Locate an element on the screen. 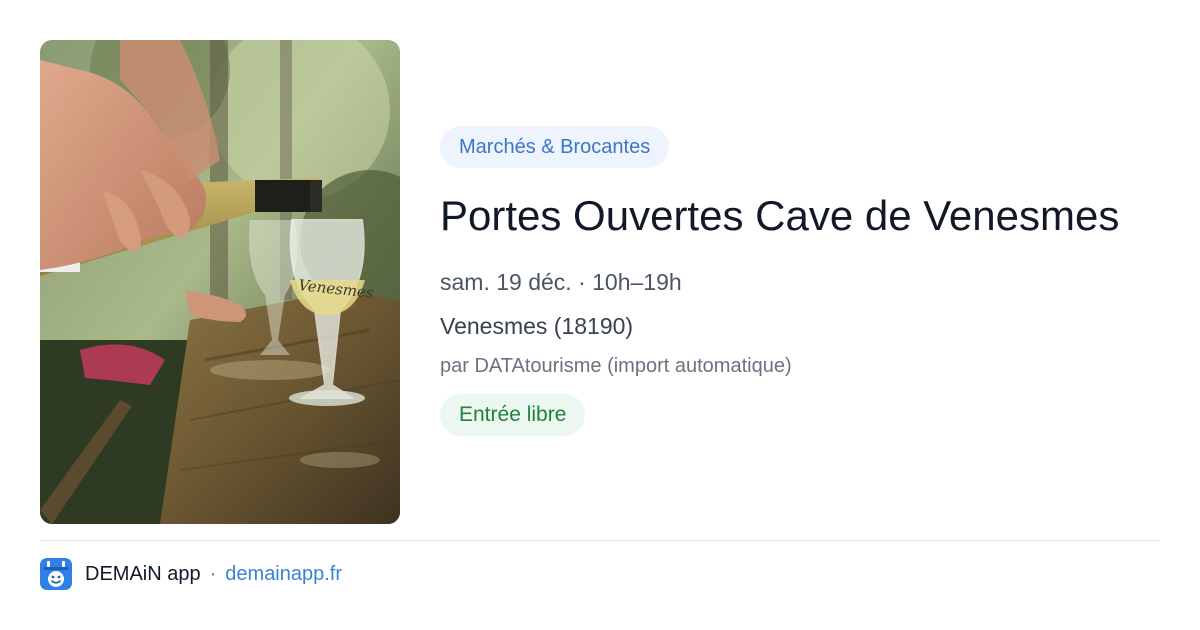 The image size is (1200, 630). event-datetime: sam. 19 déc. · 10h–19h is located at coordinates (561, 282).